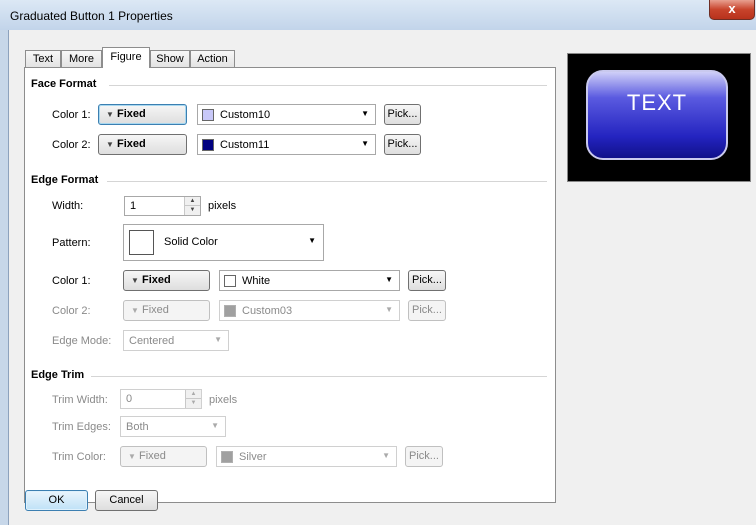 The image size is (756, 525). What do you see at coordinates (79, 457) in the screenshot?
I see `trim-color-label: Trim Color:` at bounding box center [79, 457].